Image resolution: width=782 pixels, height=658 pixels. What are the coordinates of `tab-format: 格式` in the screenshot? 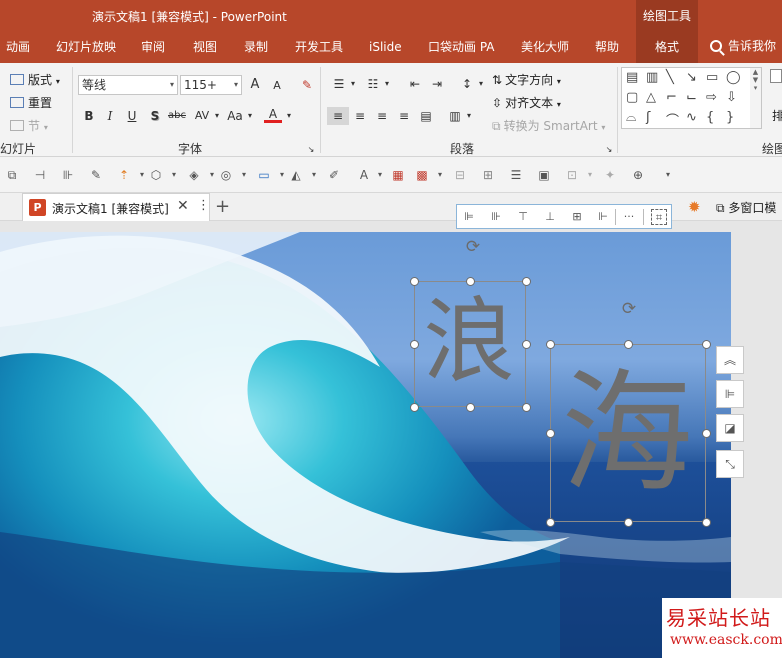 It's located at (667, 48).